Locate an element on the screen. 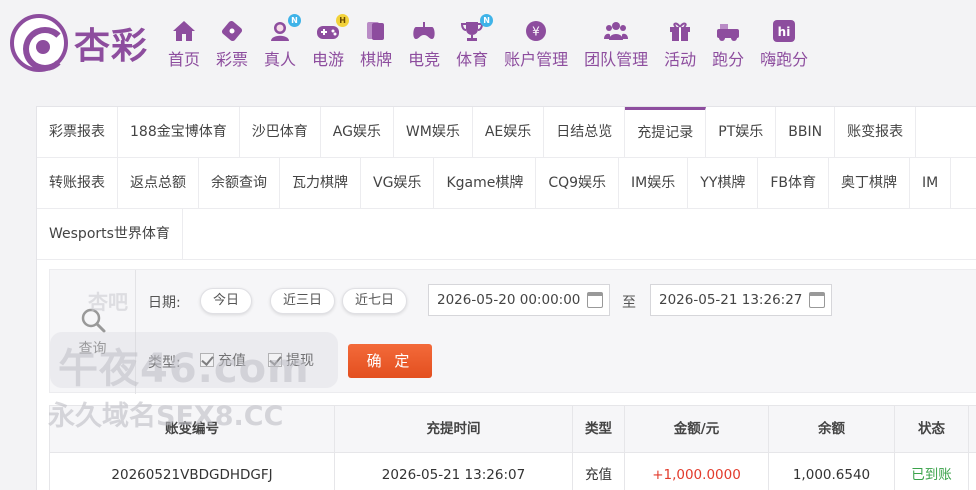 This screenshot has height=490, width=976. date-label: 日期: is located at coordinates (164, 303).